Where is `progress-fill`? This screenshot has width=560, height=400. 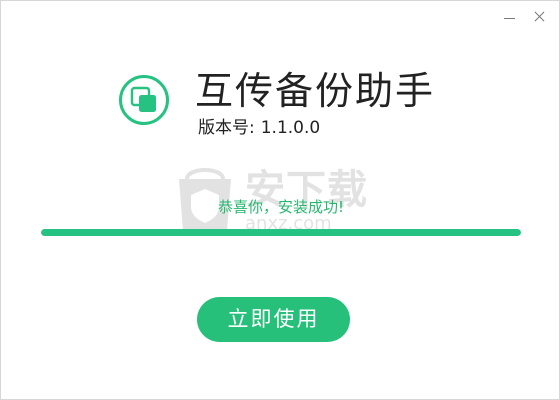 progress-fill is located at coordinates (281, 232).